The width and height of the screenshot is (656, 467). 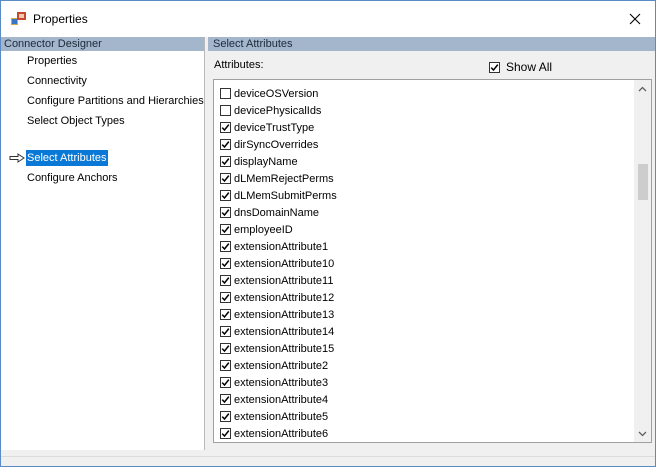 What do you see at coordinates (239, 65) in the screenshot?
I see `attributes-label: Attributes:` at bounding box center [239, 65].